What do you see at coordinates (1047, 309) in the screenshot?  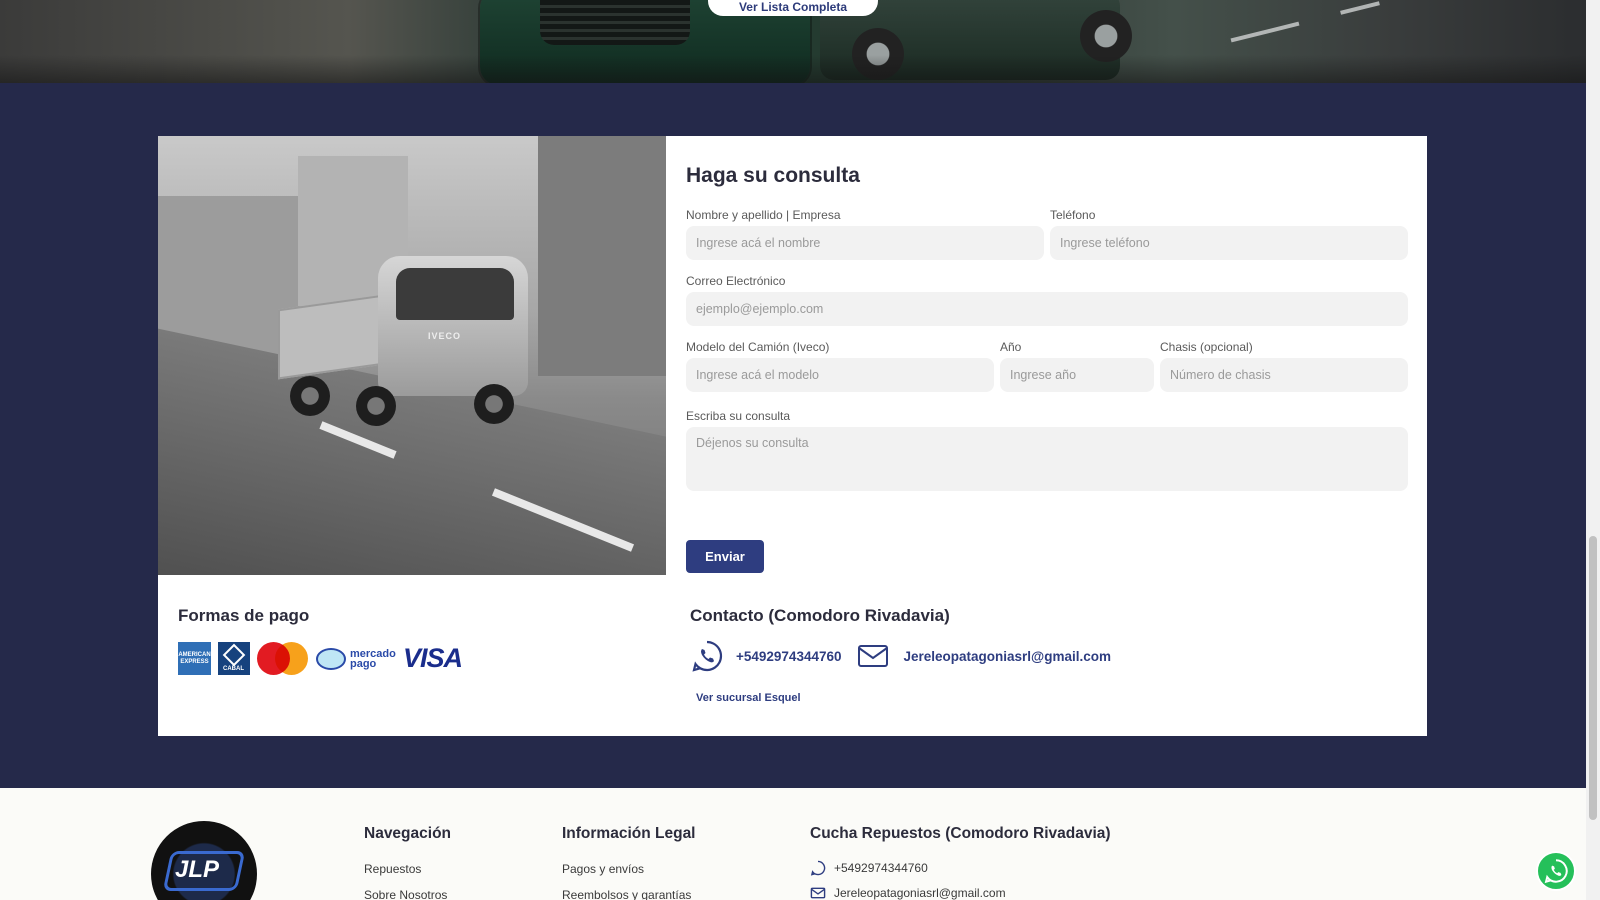 I see `email-input` at bounding box center [1047, 309].